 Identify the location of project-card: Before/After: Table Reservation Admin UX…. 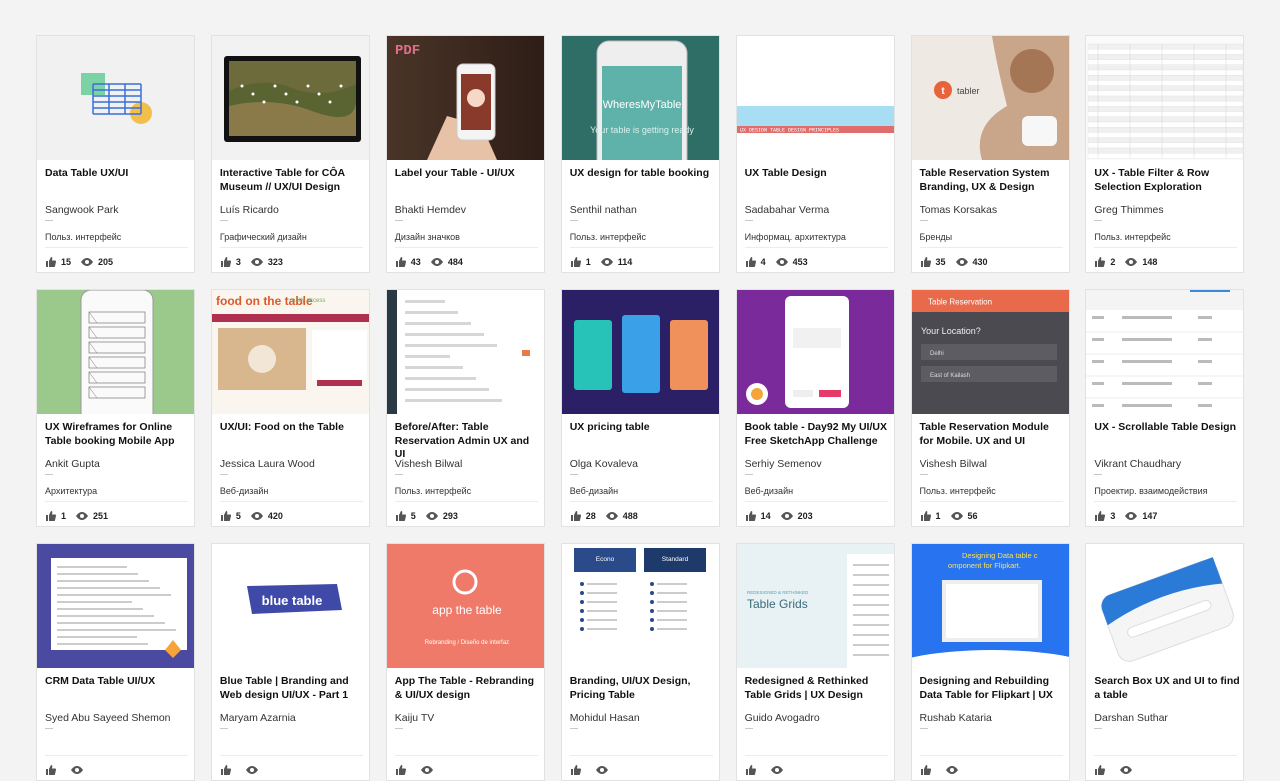
(465, 408).